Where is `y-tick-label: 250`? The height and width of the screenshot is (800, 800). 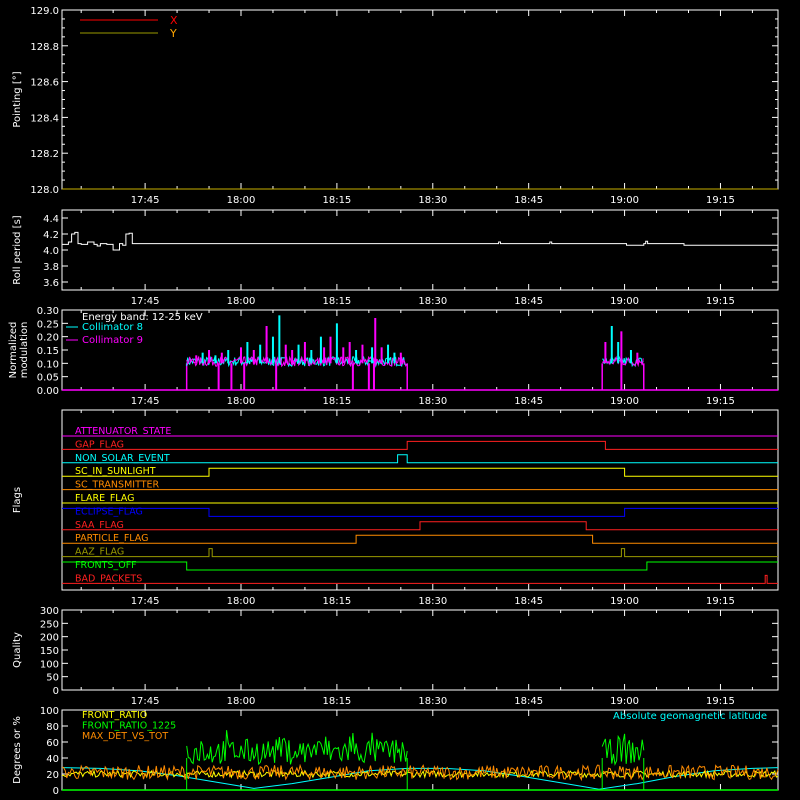 y-tick-label: 250 is located at coordinates (49, 624).